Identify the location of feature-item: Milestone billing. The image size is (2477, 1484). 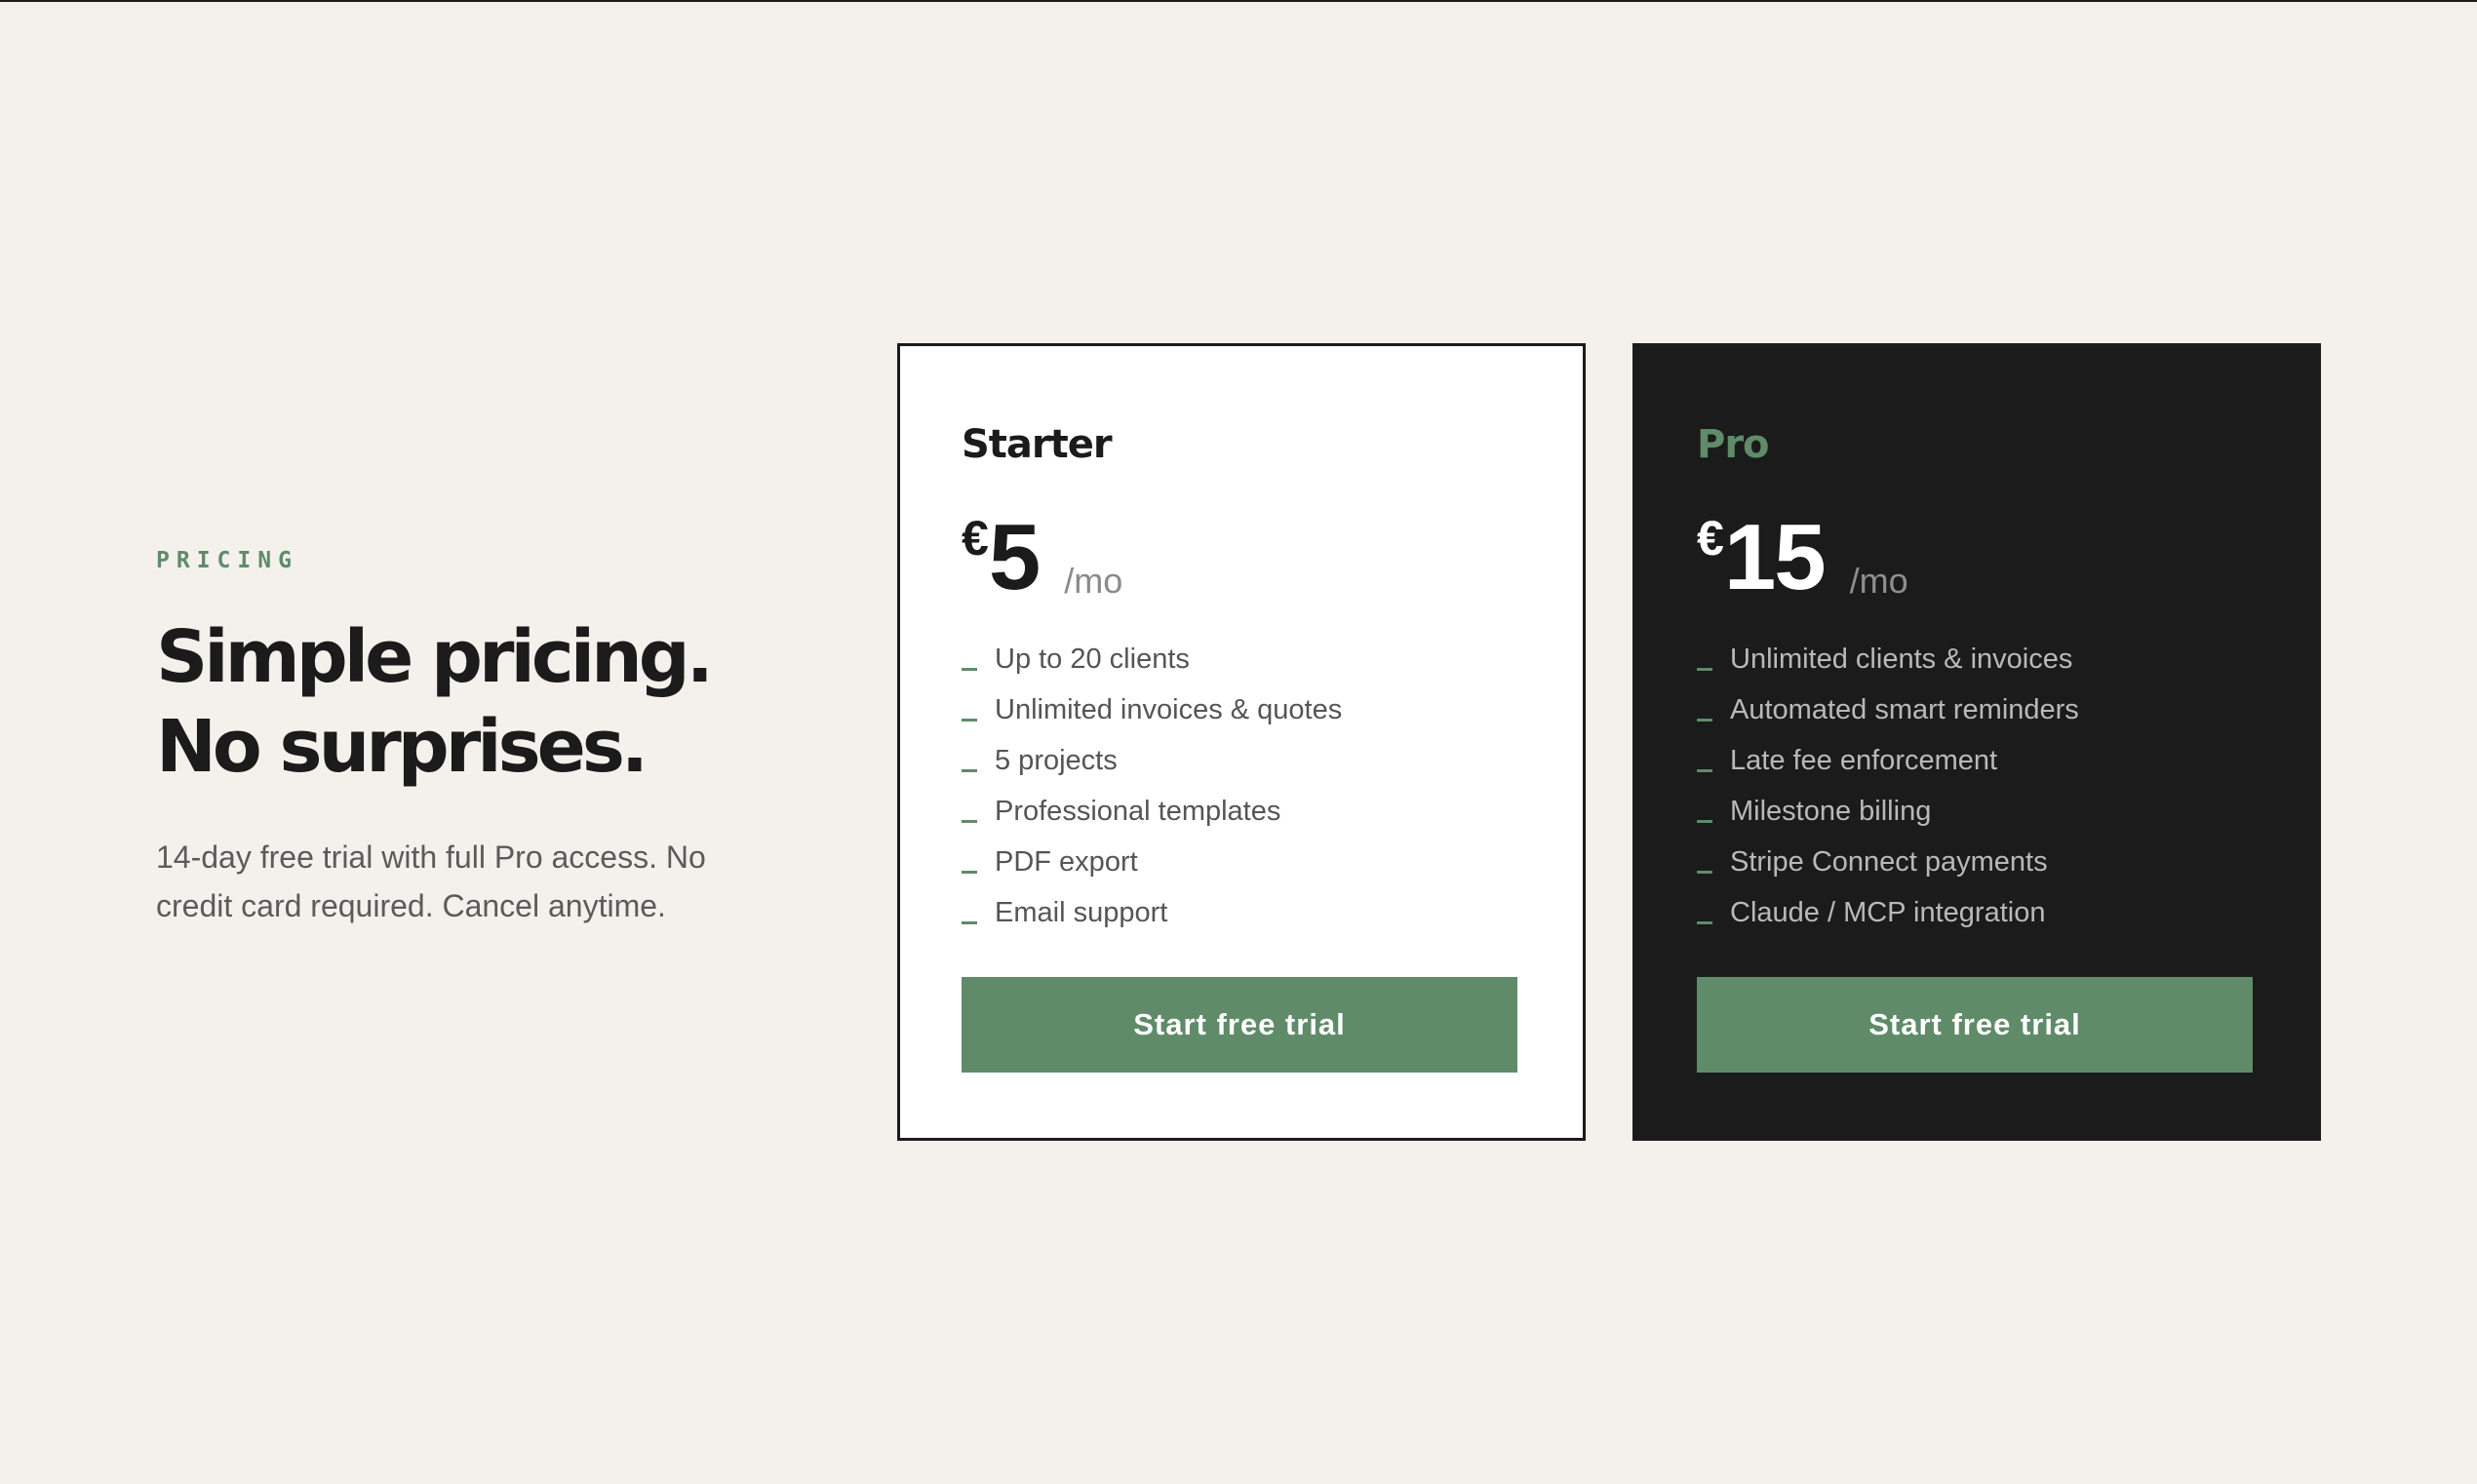
(1977, 811).